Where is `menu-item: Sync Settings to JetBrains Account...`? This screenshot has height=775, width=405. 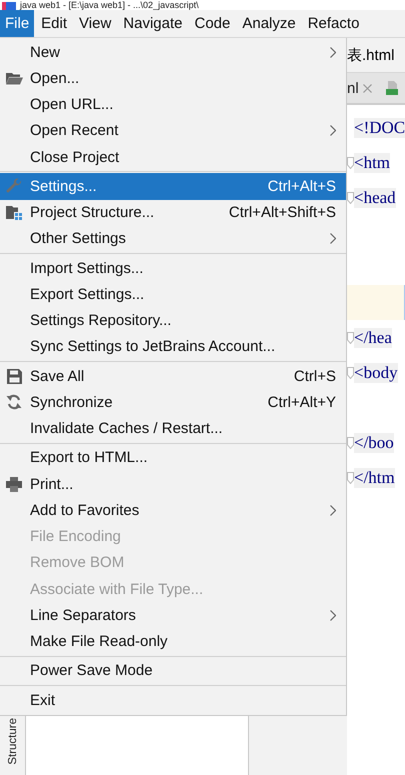 menu-item: Sync Settings to JetBrains Account... is located at coordinates (173, 347).